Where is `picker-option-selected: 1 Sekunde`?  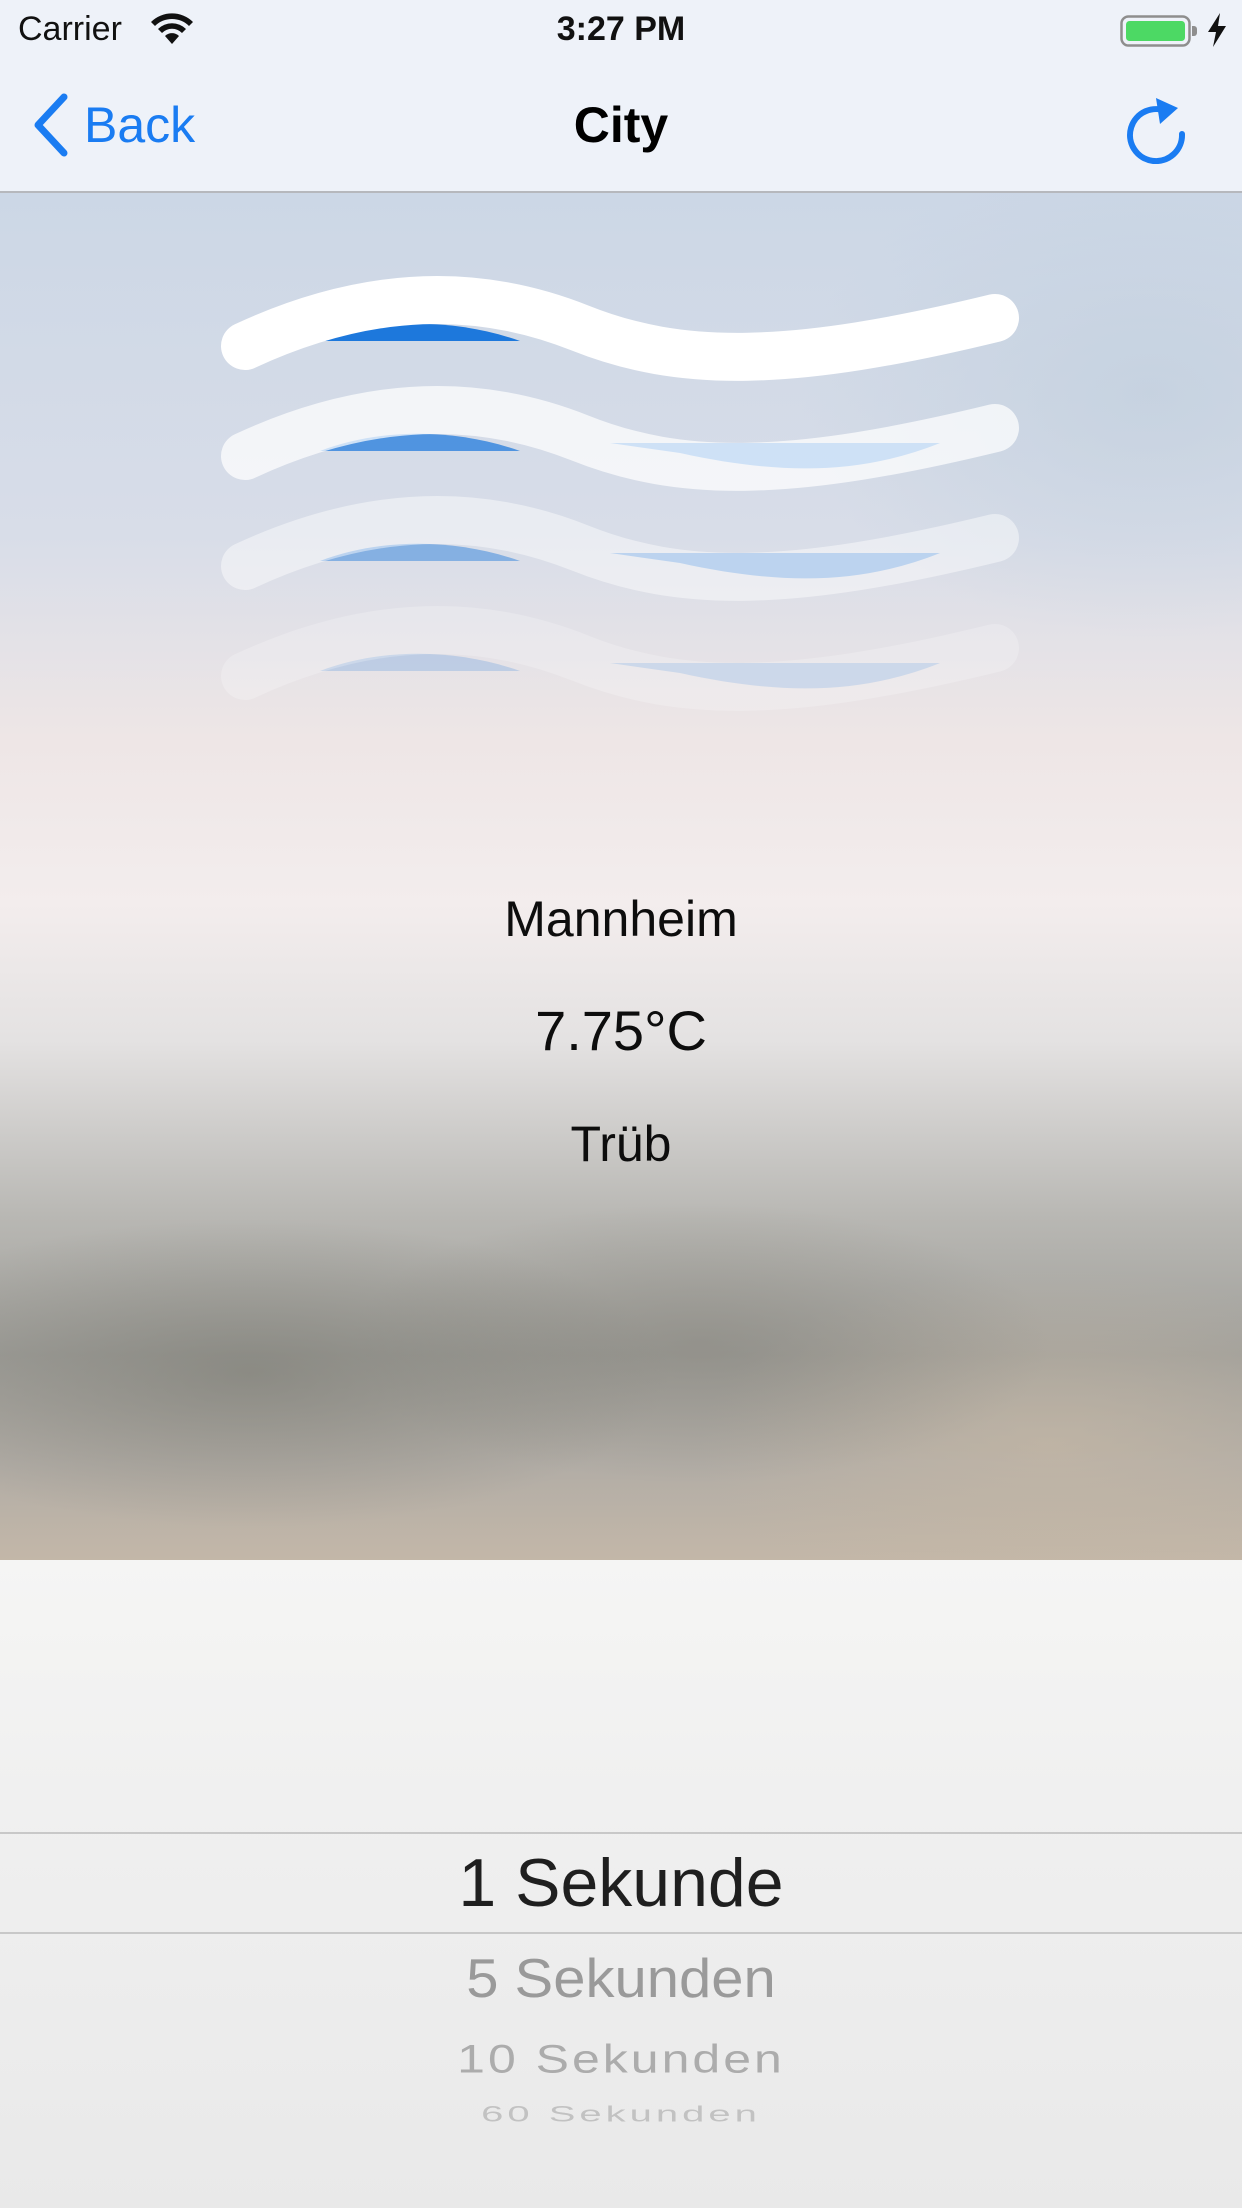
picker-option-selected: 1 Sekunde is located at coordinates (621, 1883).